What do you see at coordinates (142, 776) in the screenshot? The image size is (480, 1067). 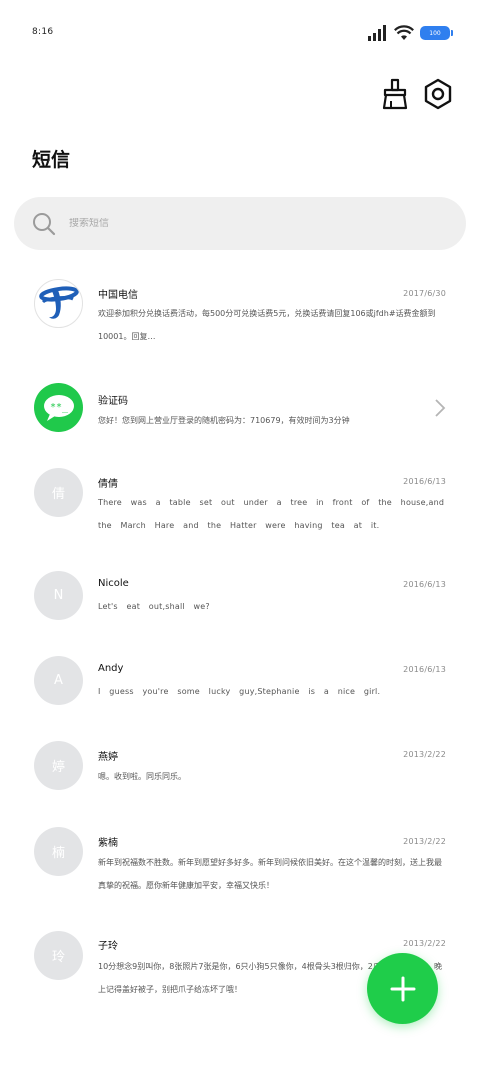 I see `message-preview: 嗯。收到啦。同乐同乐。` at bounding box center [142, 776].